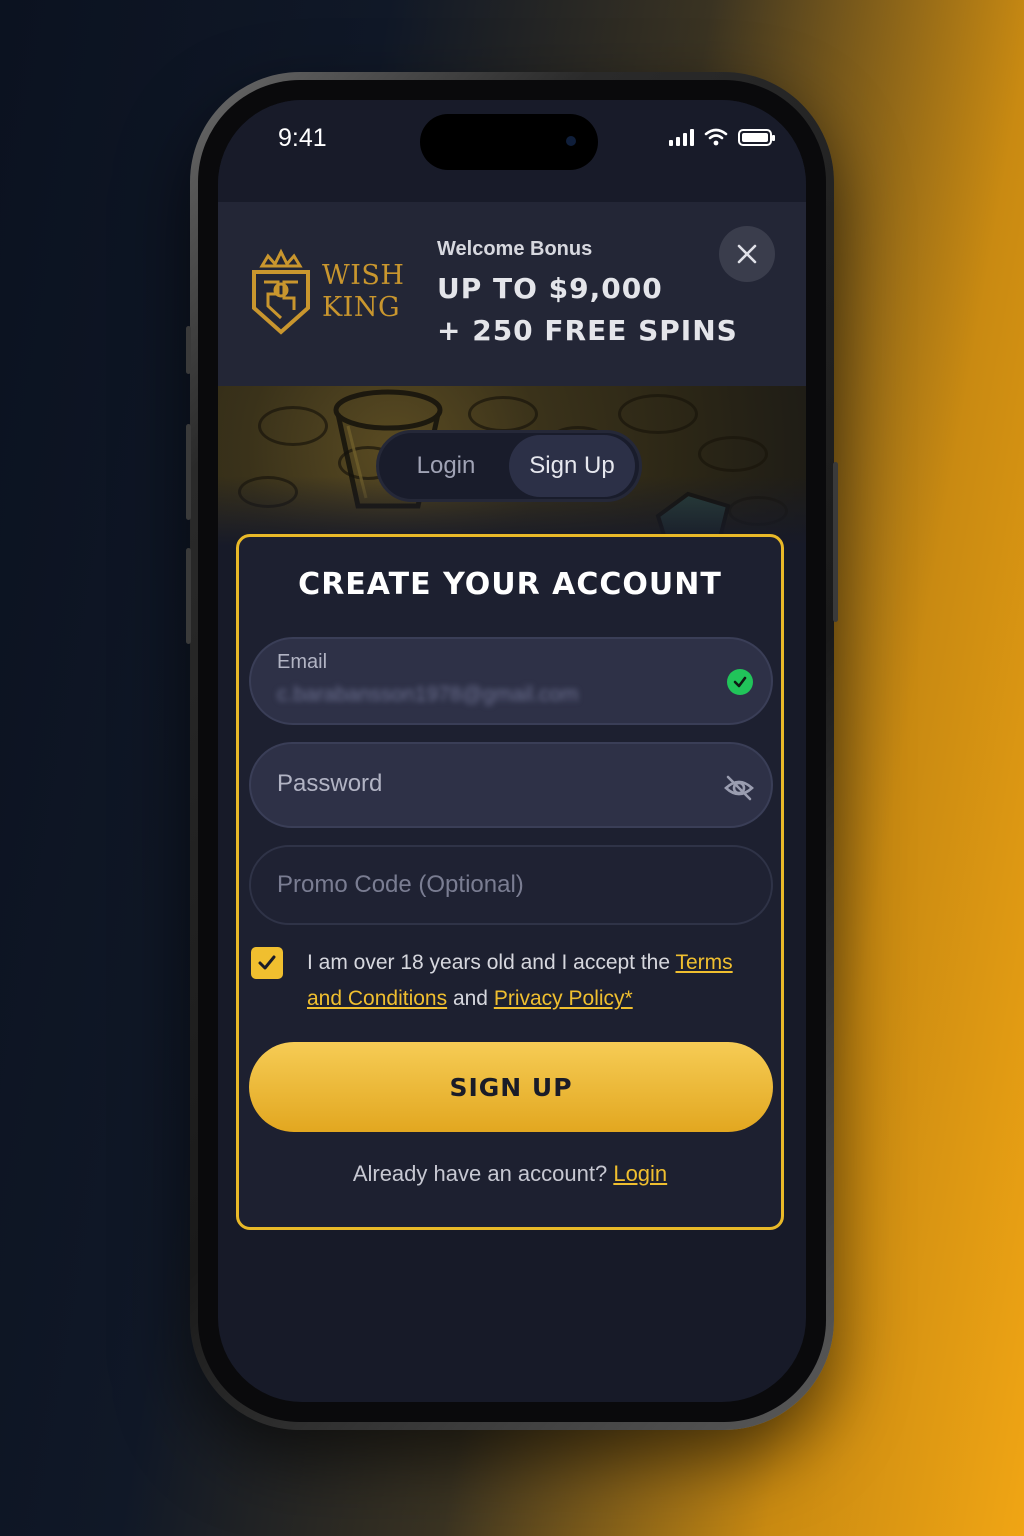  What do you see at coordinates (428, 694) in the screenshot?
I see `email-value: c.barabansson1978@gmail.com` at bounding box center [428, 694].